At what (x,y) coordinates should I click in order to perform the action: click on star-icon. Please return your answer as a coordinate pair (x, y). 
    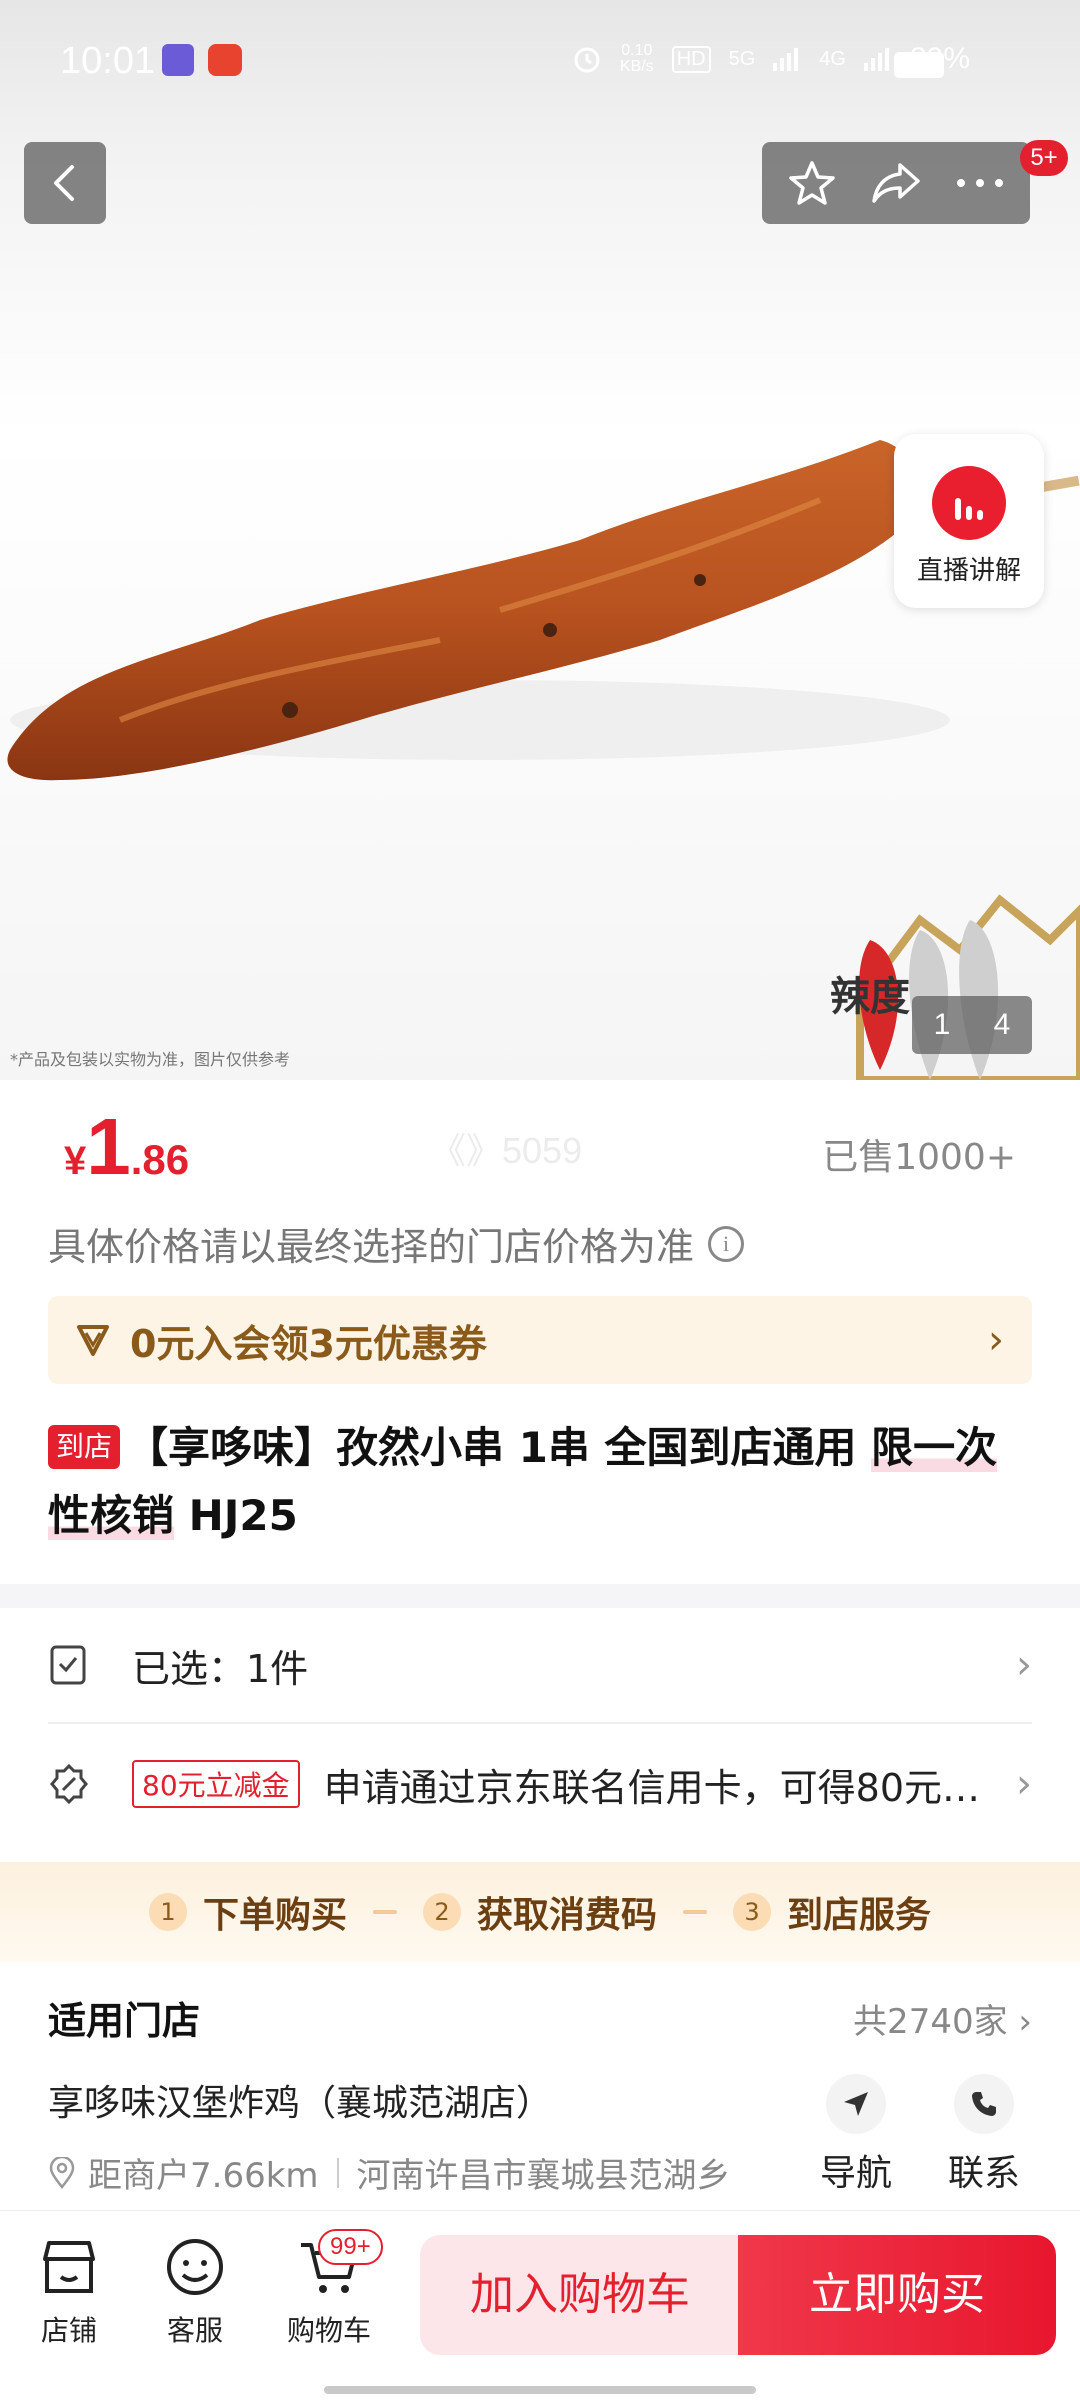
    Looking at the image, I should click on (812, 183).